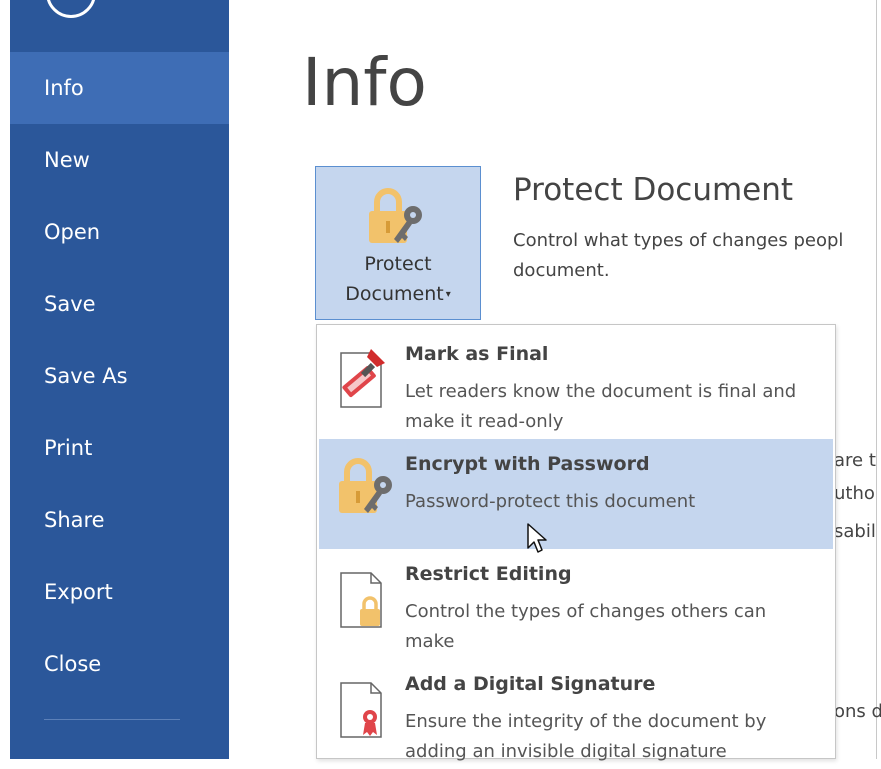 The height and width of the screenshot is (769, 881). I want to click on back-button, so click(71, 9).